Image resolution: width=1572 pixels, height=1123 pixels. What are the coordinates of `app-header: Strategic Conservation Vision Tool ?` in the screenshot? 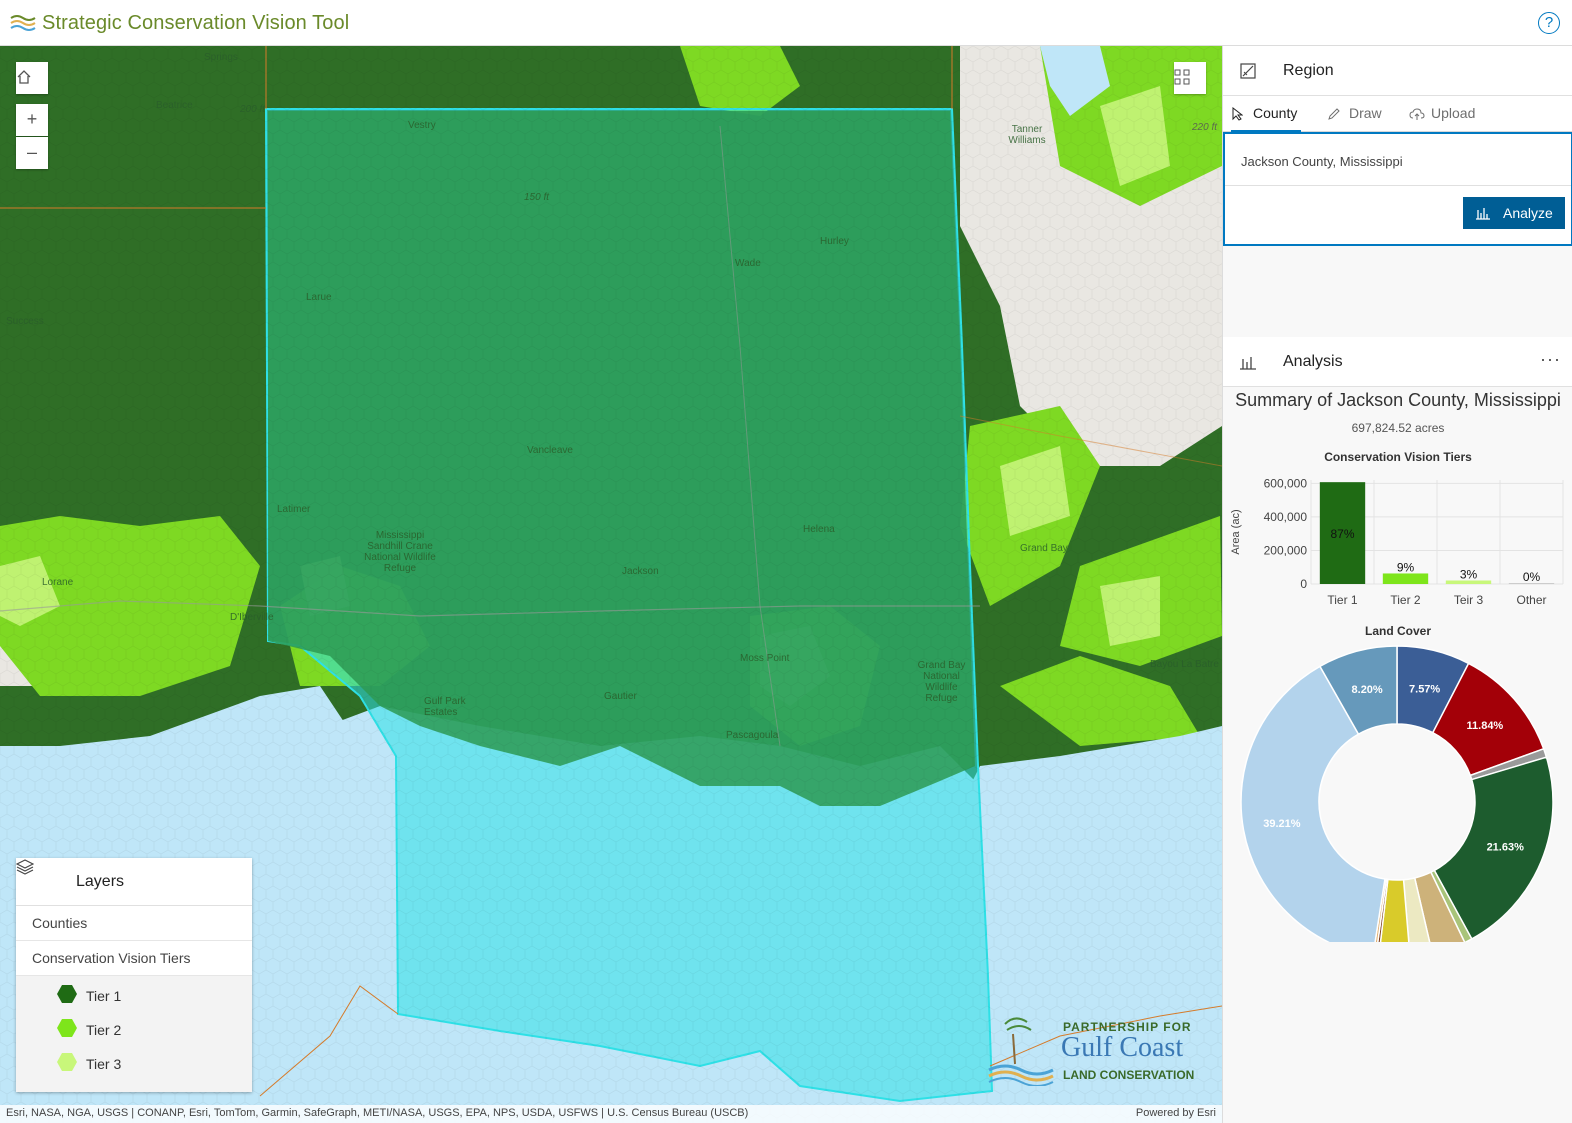 It's located at (786, 23).